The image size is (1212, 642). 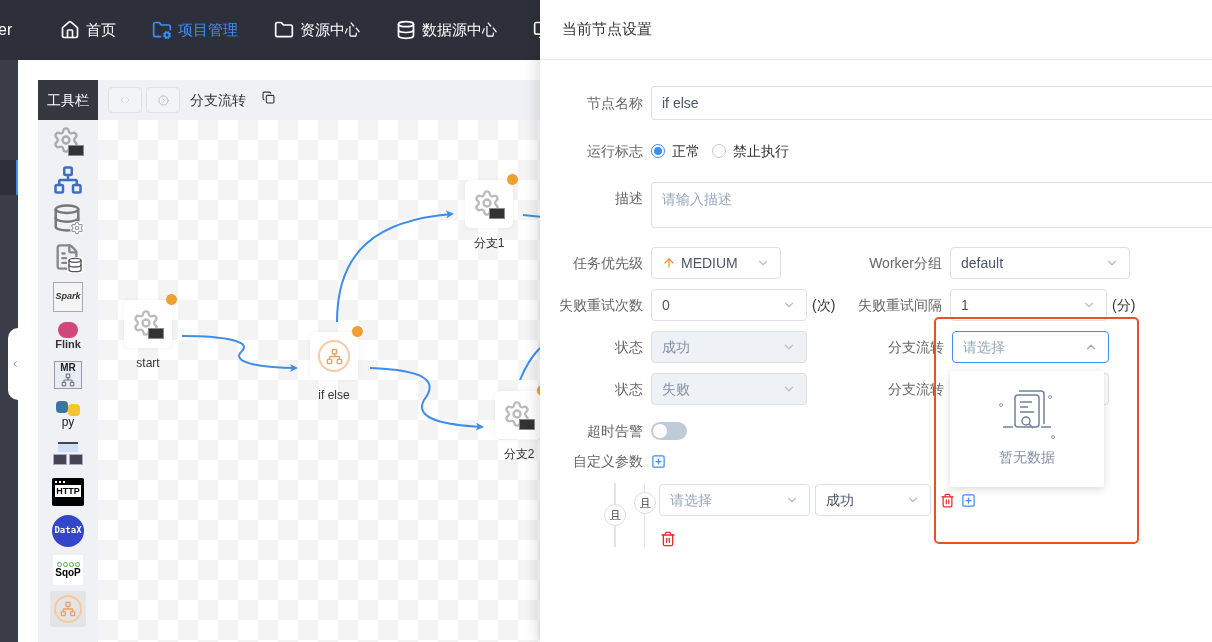 What do you see at coordinates (608, 461) in the screenshot?
I see `field-label: 自定义参数` at bounding box center [608, 461].